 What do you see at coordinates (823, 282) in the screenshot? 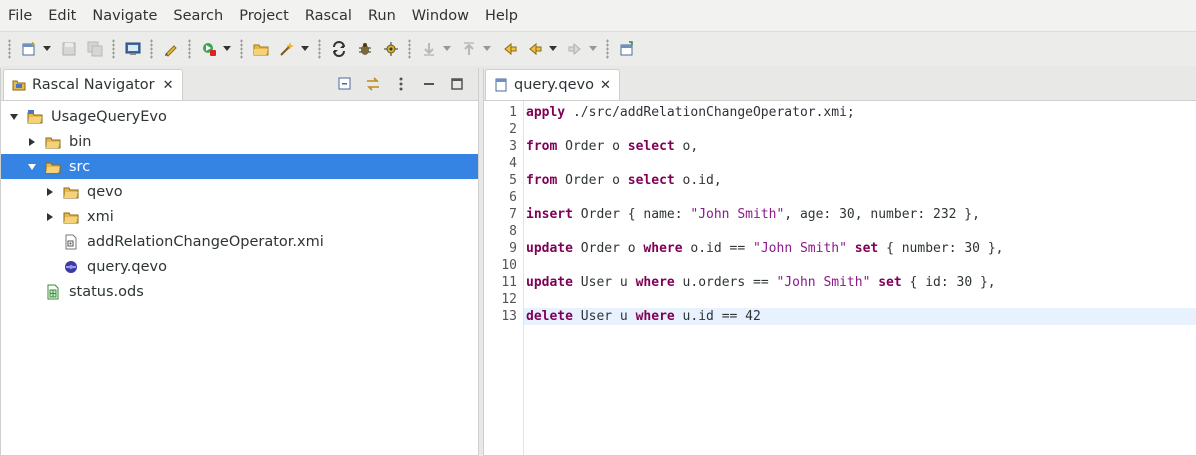
I see `code-string: "John Smith"` at bounding box center [823, 282].